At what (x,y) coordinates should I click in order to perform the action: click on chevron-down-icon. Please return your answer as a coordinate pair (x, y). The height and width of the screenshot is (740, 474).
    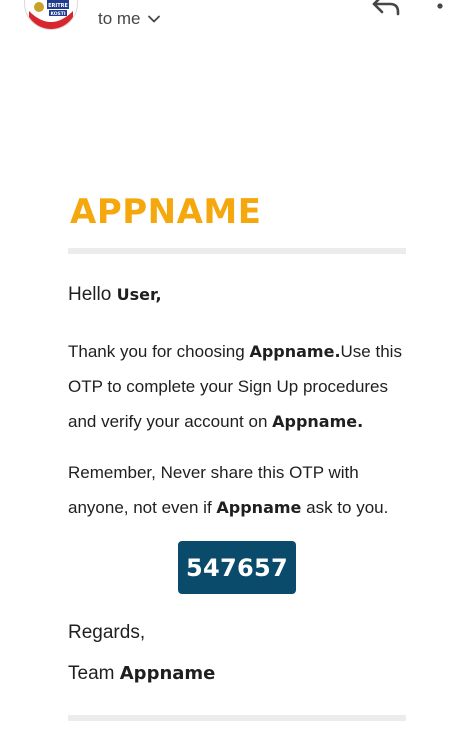
    Looking at the image, I should click on (153, 19).